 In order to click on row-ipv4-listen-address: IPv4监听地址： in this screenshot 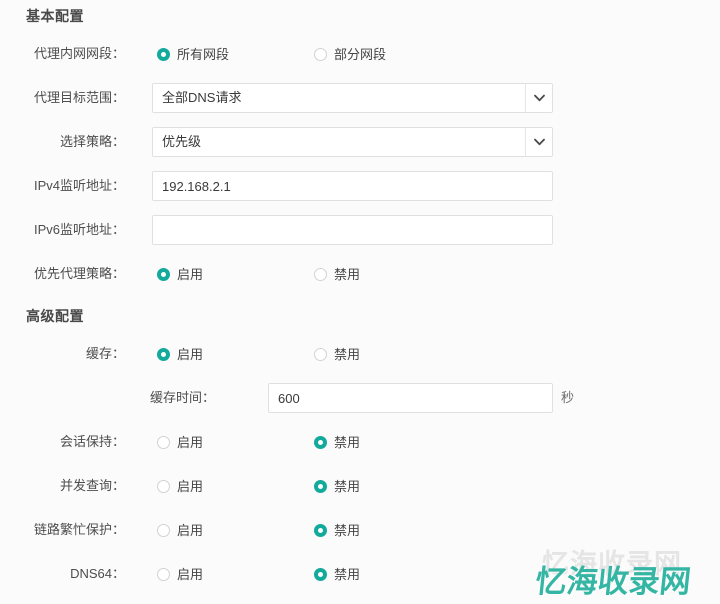, I will do `click(360, 186)`.